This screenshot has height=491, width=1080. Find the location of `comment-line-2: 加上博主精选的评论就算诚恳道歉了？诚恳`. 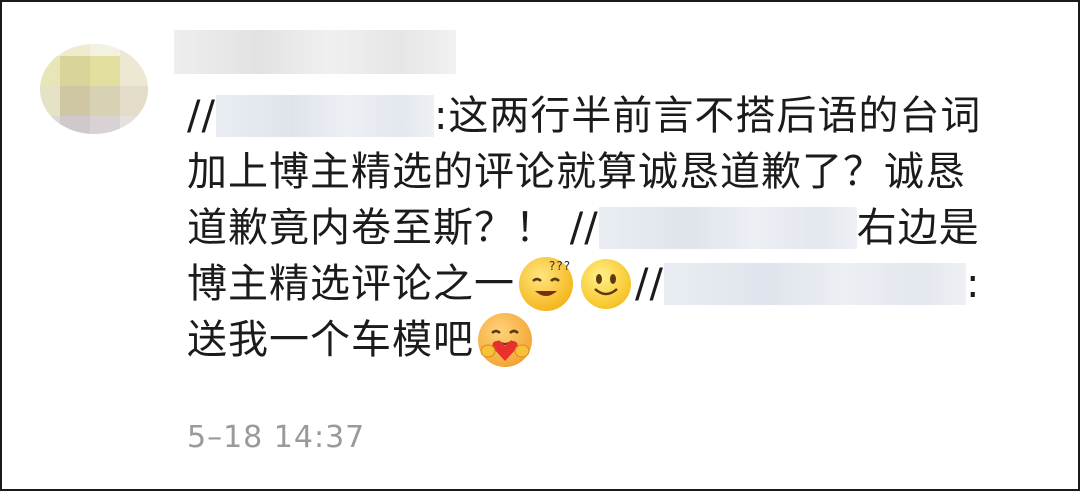

comment-line-2: 加上博主精选的评论就算诚恳道歉了？诚恳 is located at coordinates (617, 172).